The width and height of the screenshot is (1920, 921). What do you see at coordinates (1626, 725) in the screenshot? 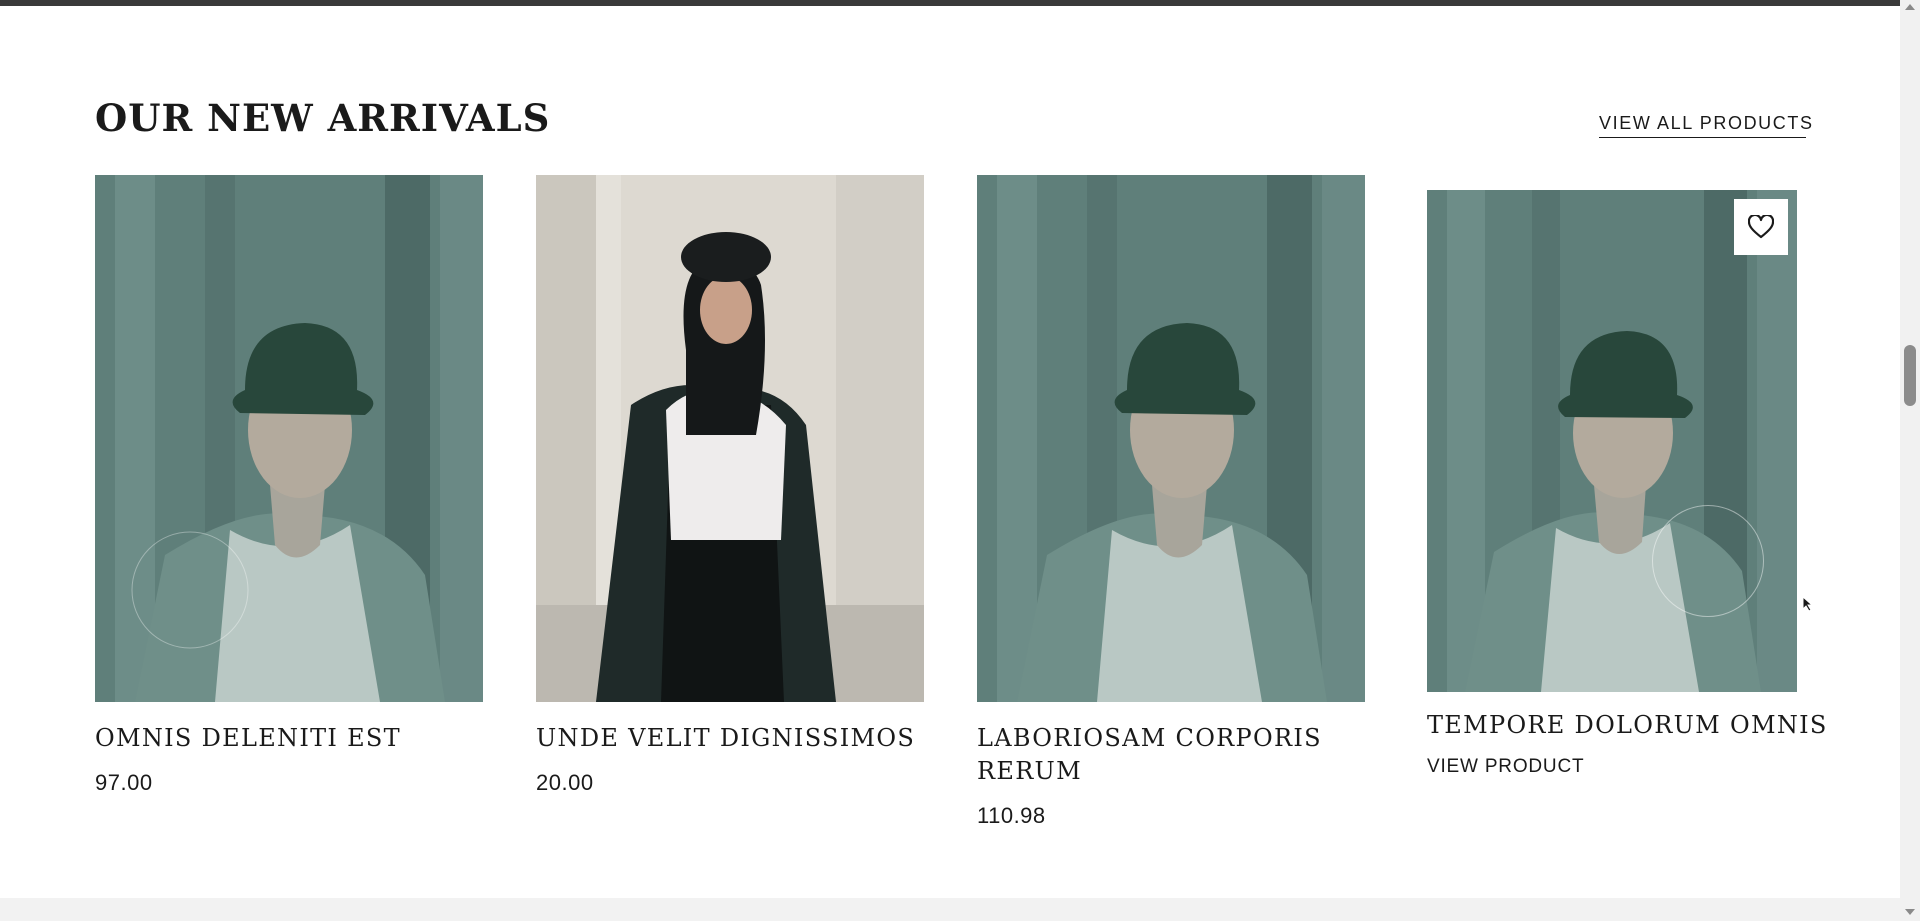
I see `product-name: TEMPORE DOLORUM OMNIS` at bounding box center [1626, 725].